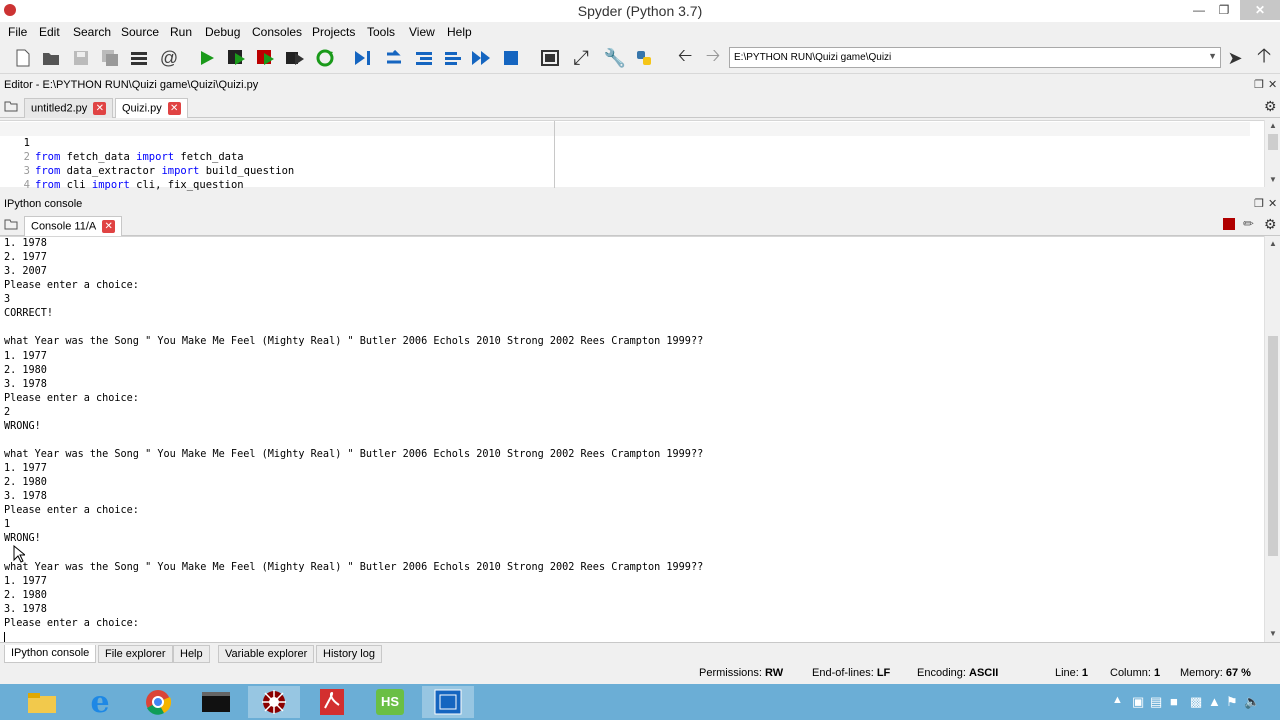 The width and height of the screenshot is (1280, 720). I want to click on menu-help: Help, so click(459, 32).